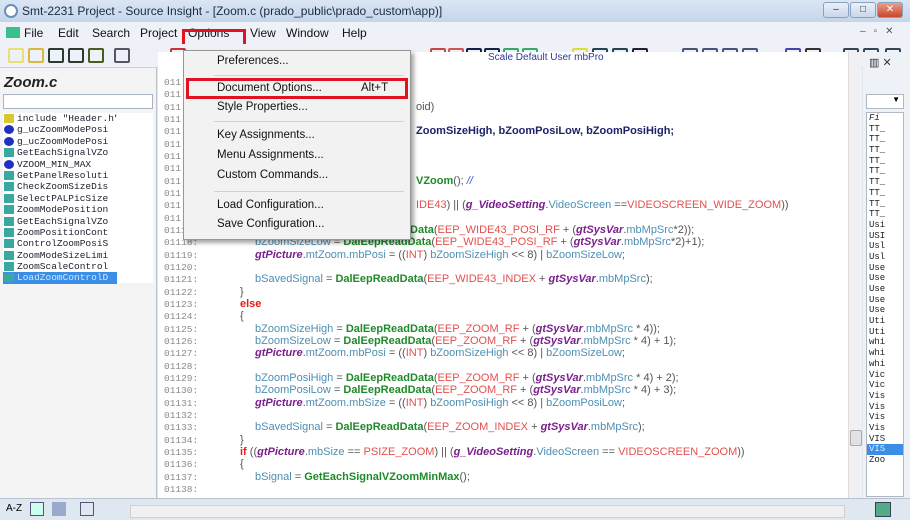 This screenshot has width=910, height=520. Describe the element at coordinates (87, 509) in the screenshot. I see `grid-icon` at that location.